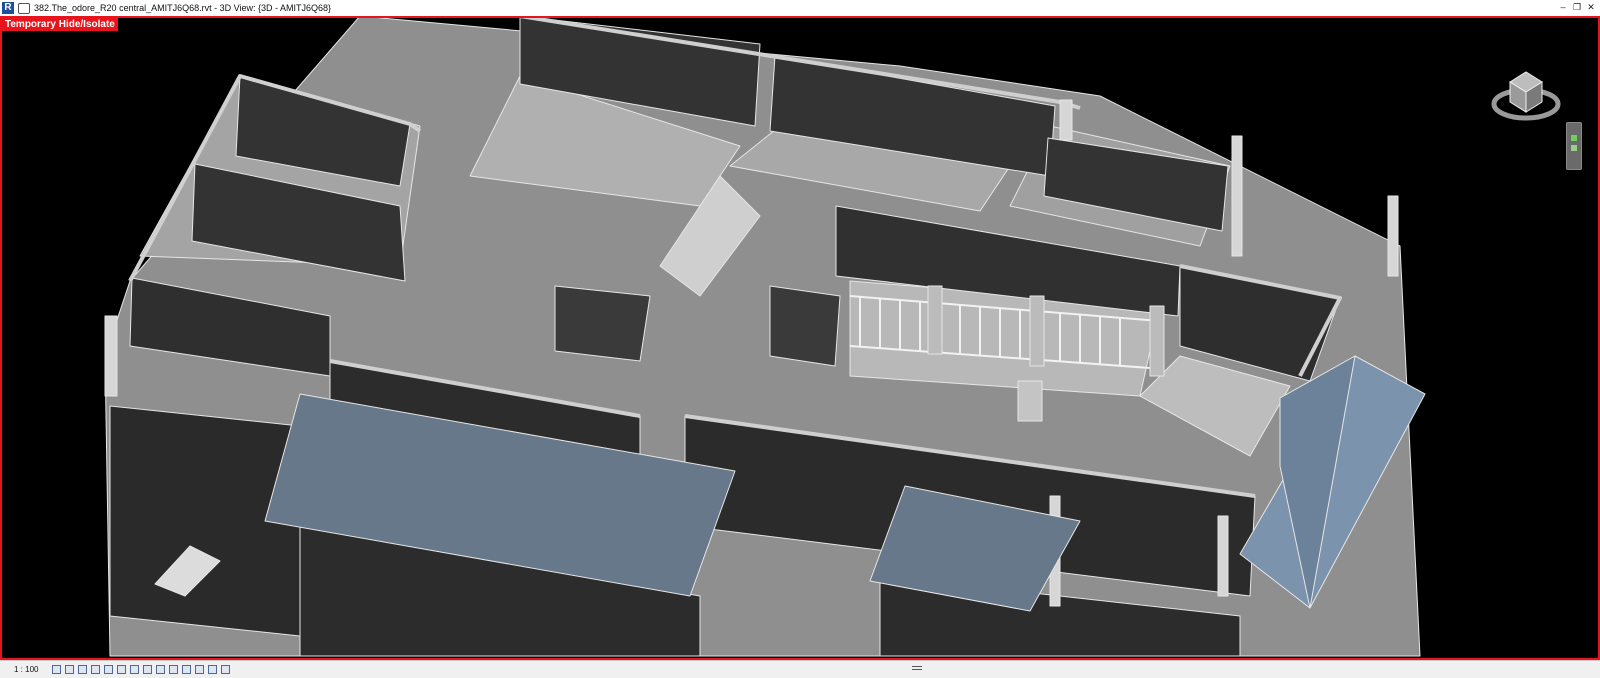 The width and height of the screenshot is (1600, 678). I want to click on navigation-bar, so click(1574, 146).